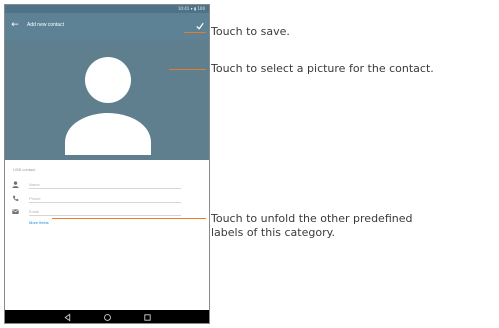 This screenshot has height=328, width=499. I want to click on callout-line-labels, so click(129, 218).